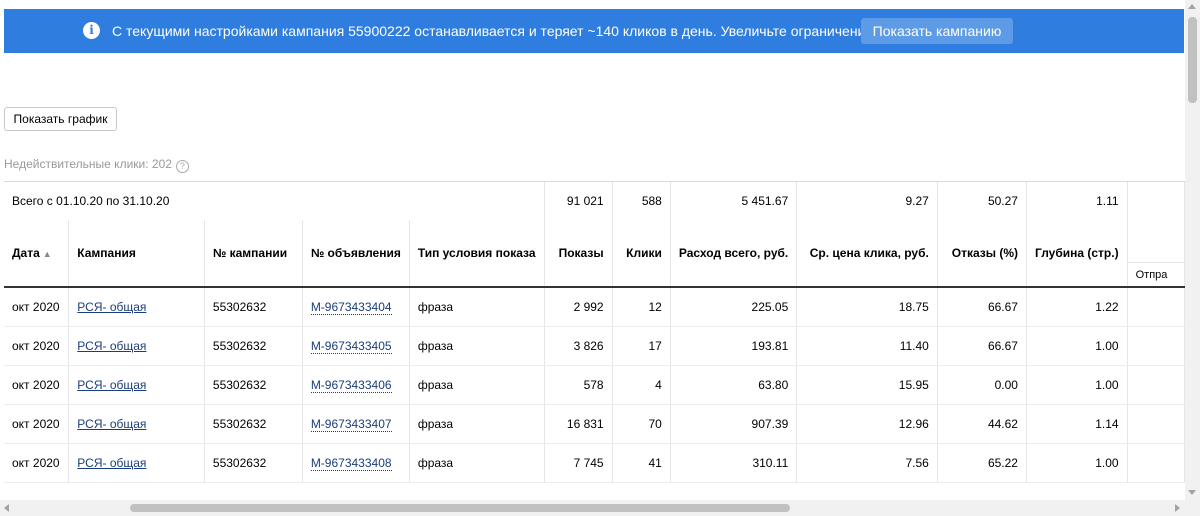 This screenshot has height=516, width=1200. What do you see at coordinates (578, 254) in the screenshot?
I see `header-impressions: Показы` at bounding box center [578, 254].